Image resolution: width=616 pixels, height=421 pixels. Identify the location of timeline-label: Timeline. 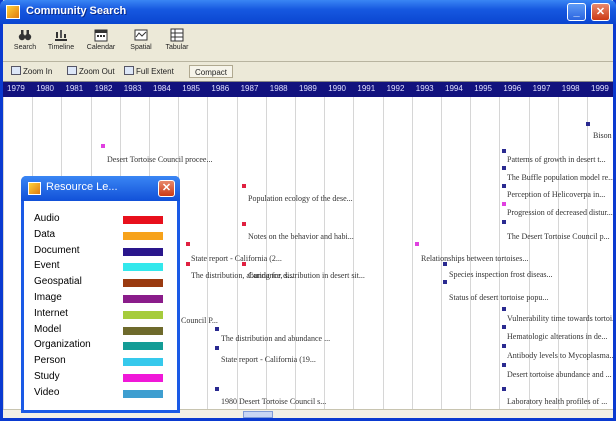
(61, 47).